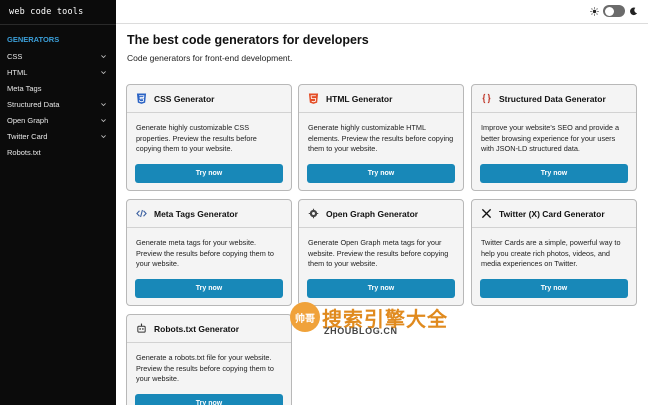 The height and width of the screenshot is (405, 648). I want to click on braces-icon, so click(486, 98).